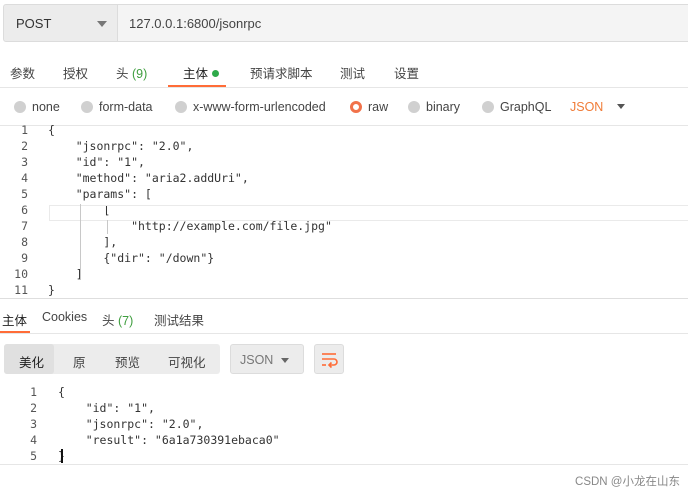 The image size is (688, 494). What do you see at coordinates (126, 321) in the screenshot?
I see `res-headers-count: (7)` at bounding box center [126, 321].